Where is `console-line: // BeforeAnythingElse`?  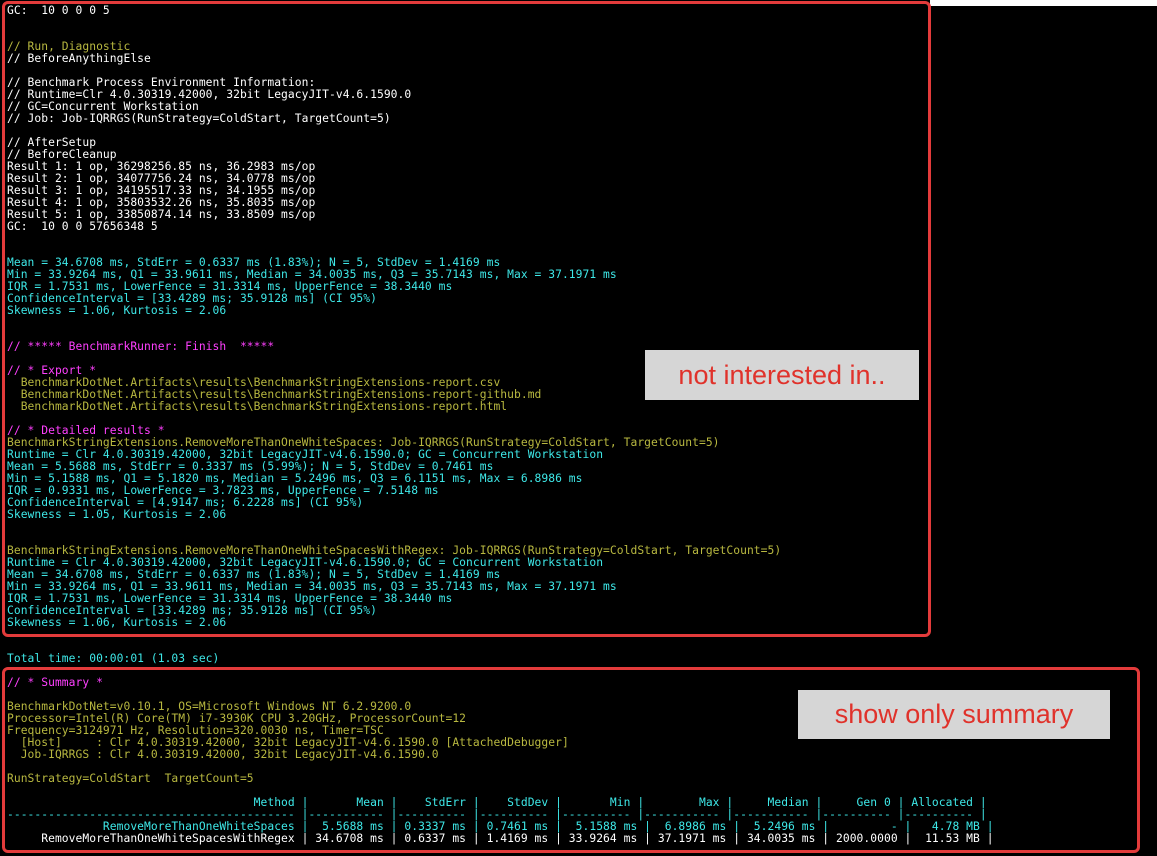
console-line: // BeforeAnythingElse is located at coordinates (79, 58).